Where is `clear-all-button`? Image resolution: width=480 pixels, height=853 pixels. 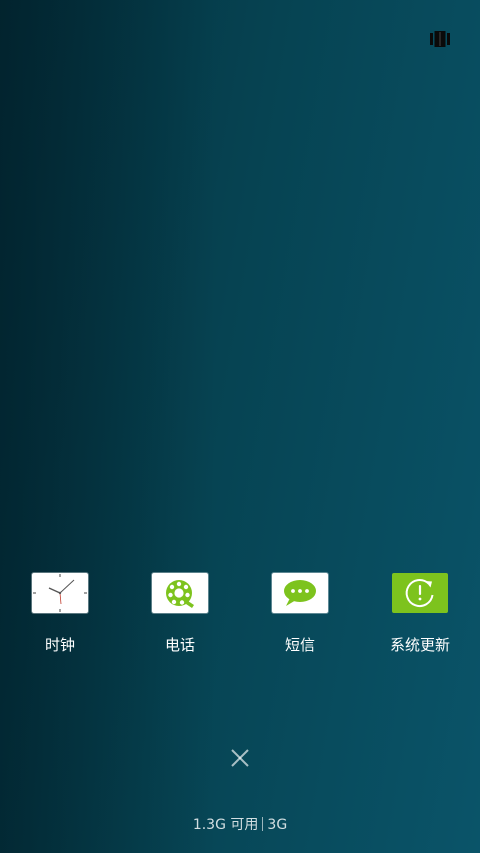 clear-all-button is located at coordinates (240, 758).